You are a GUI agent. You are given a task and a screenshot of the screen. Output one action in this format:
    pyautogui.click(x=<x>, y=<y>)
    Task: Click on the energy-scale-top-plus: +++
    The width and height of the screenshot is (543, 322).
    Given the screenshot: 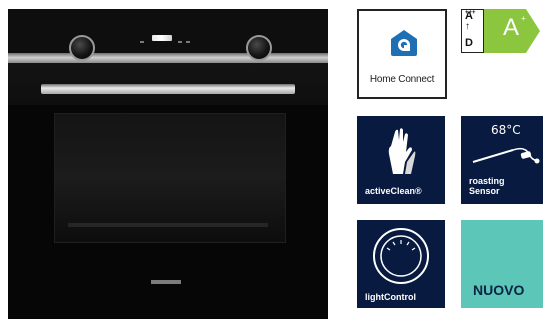 What is the action you would take?
    pyautogui.click(x=470, y=13)
    